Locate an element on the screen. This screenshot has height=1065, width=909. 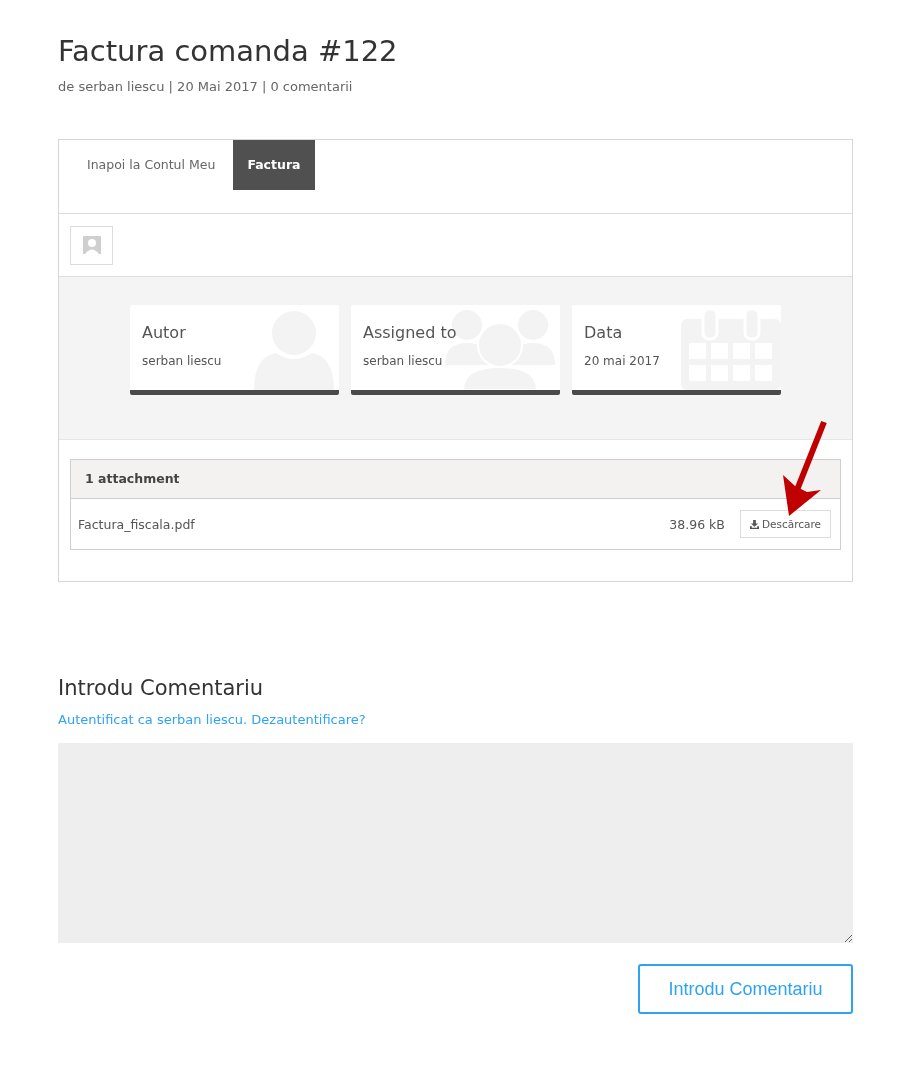
card-label: Autor is located at coordinates (164, 332).